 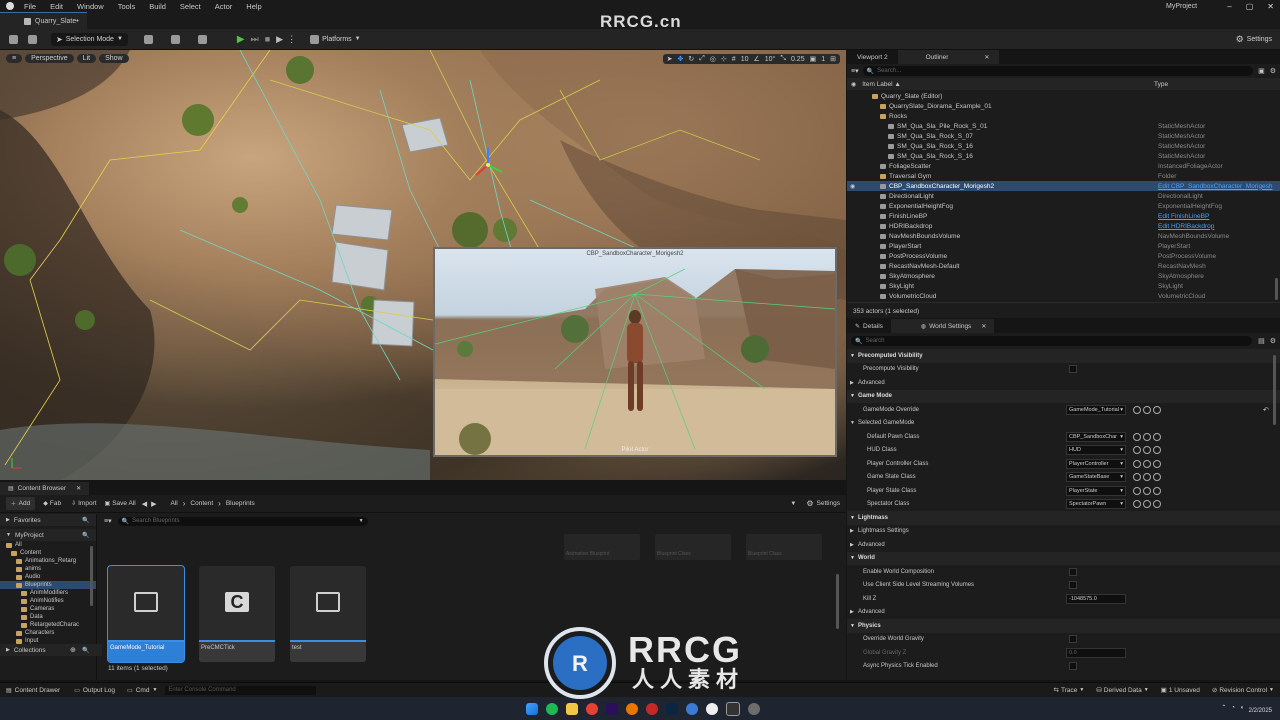 I want to click on trace-button: ⇆ Trace ▼, so click(x=1069, y=690).